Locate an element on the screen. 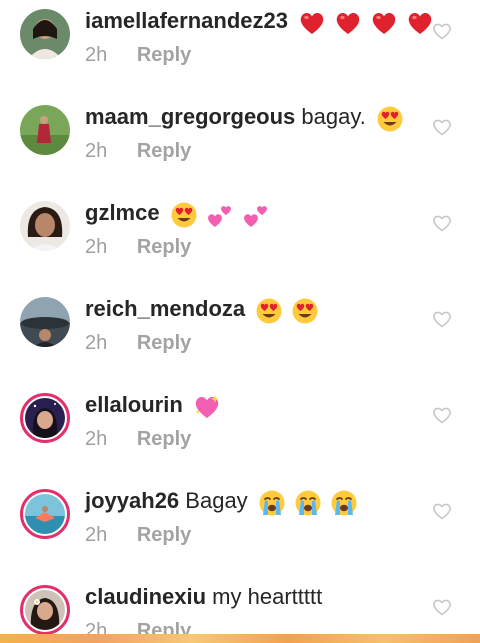  comment-item: maam_gregorgeous bagay. 2h Reply is located at coordinates (240, 144).